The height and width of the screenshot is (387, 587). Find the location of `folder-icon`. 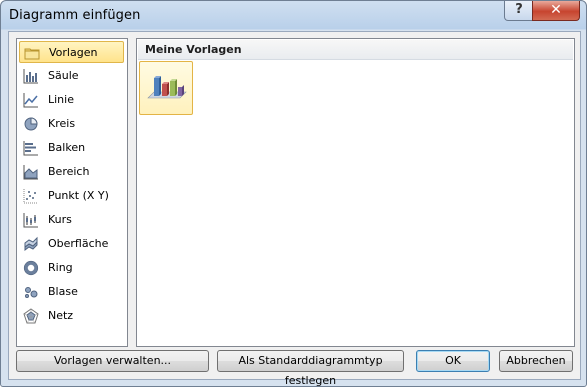

folder-icon is located at coordinates (32, 54).